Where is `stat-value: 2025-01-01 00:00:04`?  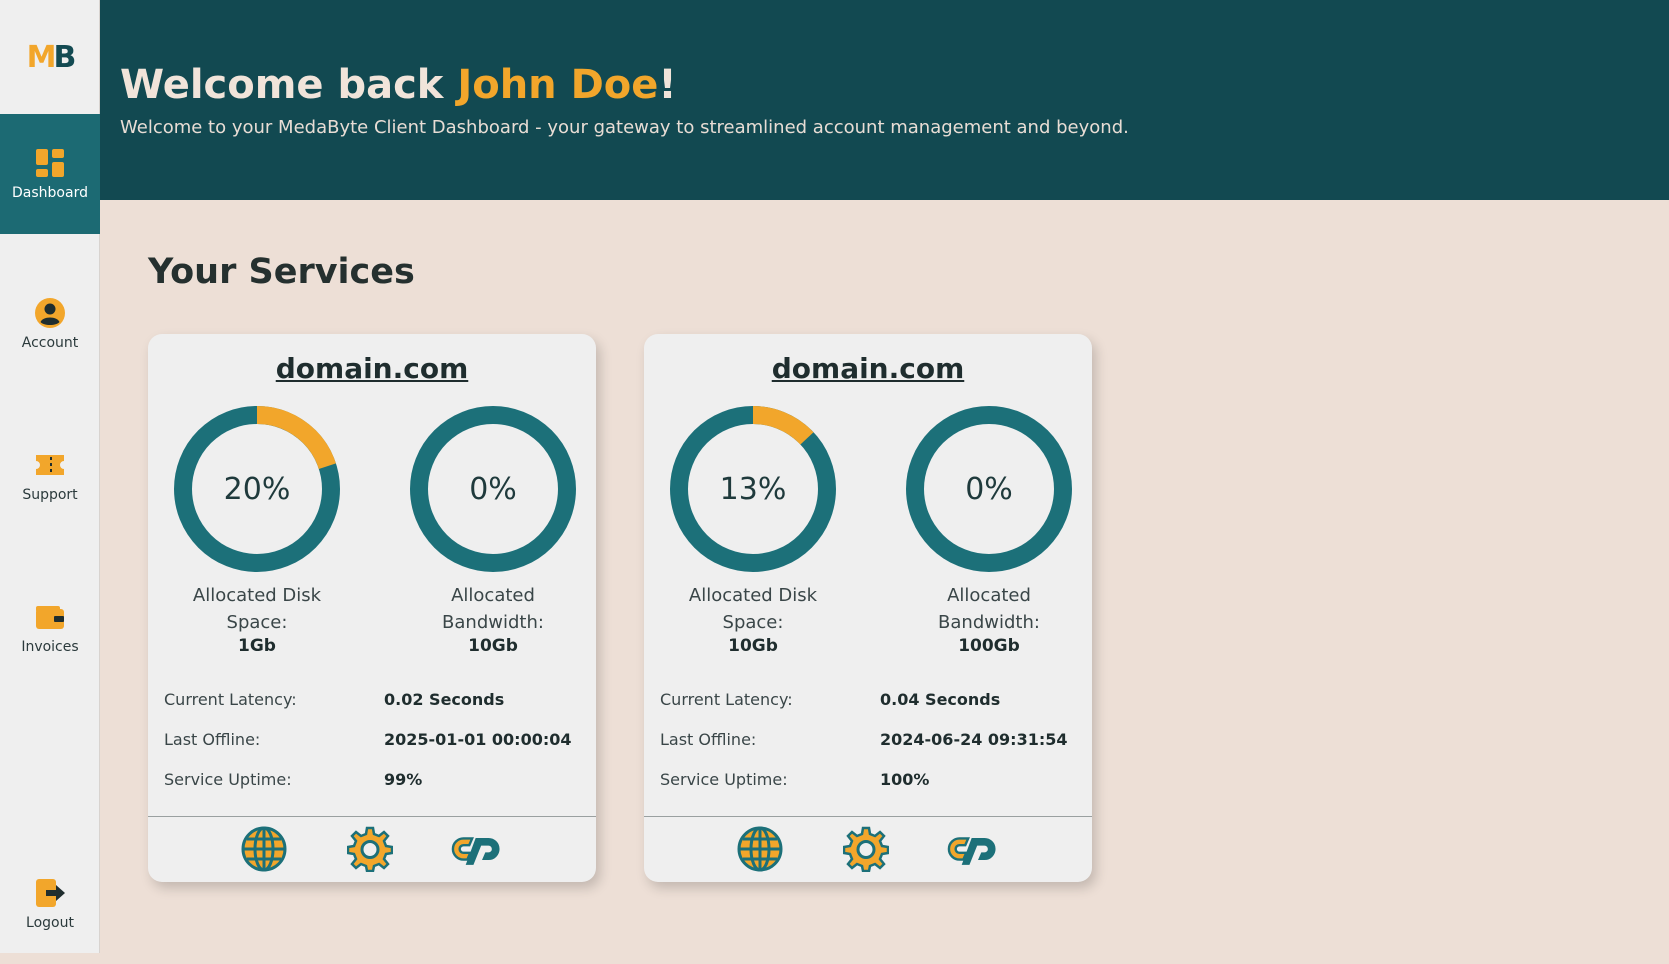
stat-value: 2025-01-01 00:00:04 is located at coordinates (478, 739).